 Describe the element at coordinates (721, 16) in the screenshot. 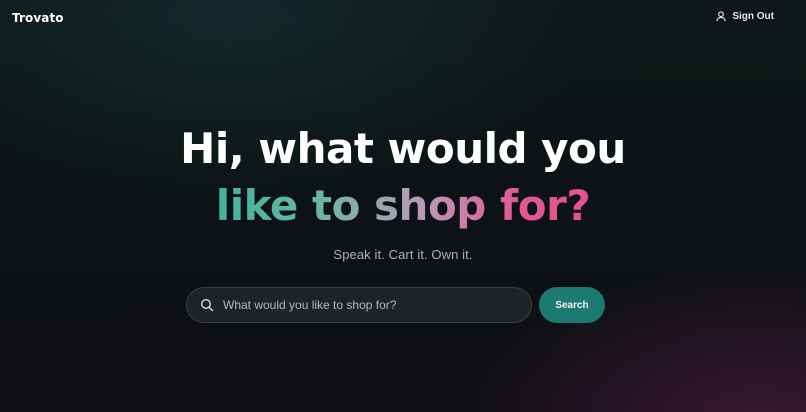

I see `user-icon` at that location.